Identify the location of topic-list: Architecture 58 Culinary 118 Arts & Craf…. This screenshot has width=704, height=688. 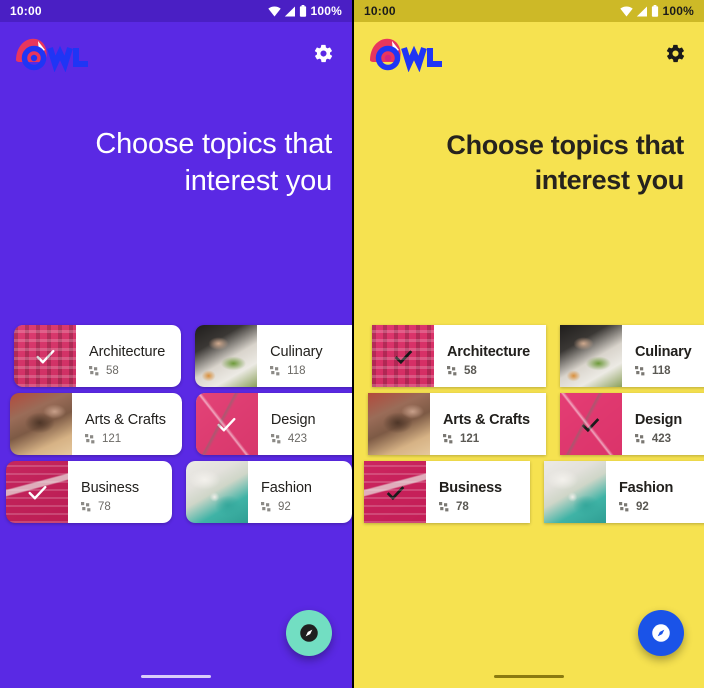
(176, 427).